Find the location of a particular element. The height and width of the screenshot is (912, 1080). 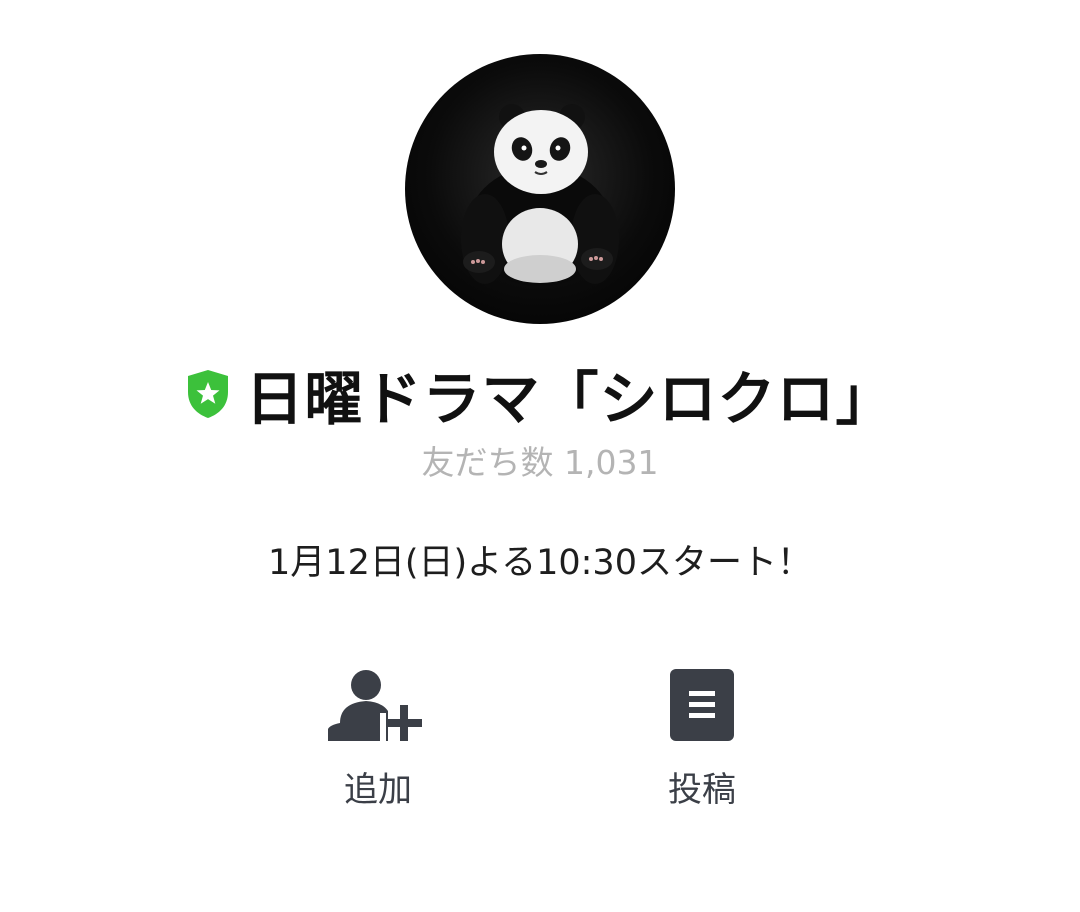

add-friend-label: 追加 is located at coordinates (378, 790).